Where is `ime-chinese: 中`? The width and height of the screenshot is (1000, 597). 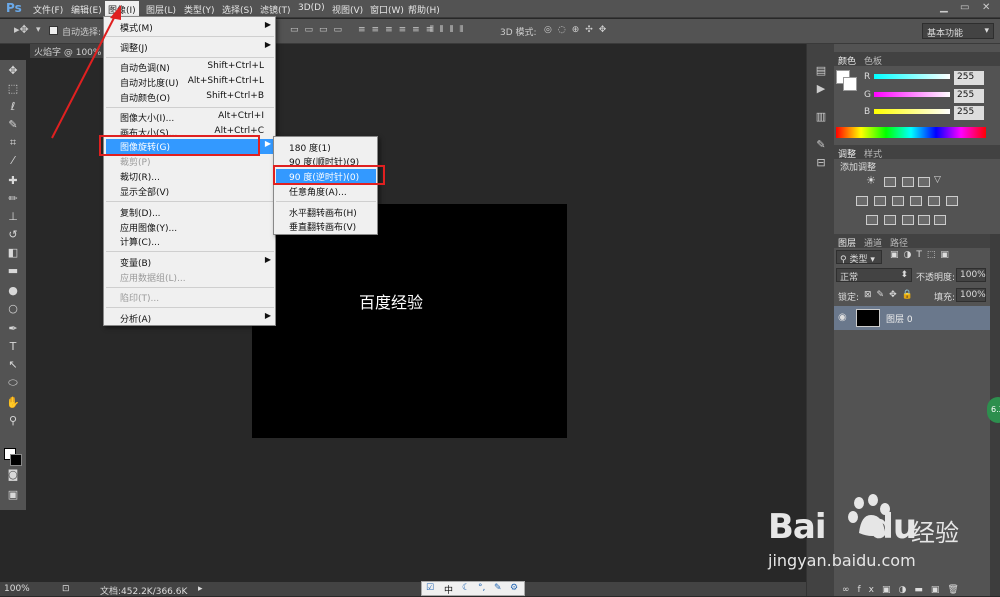 ime-chinese: 中 is located at coordinates (448, 589).